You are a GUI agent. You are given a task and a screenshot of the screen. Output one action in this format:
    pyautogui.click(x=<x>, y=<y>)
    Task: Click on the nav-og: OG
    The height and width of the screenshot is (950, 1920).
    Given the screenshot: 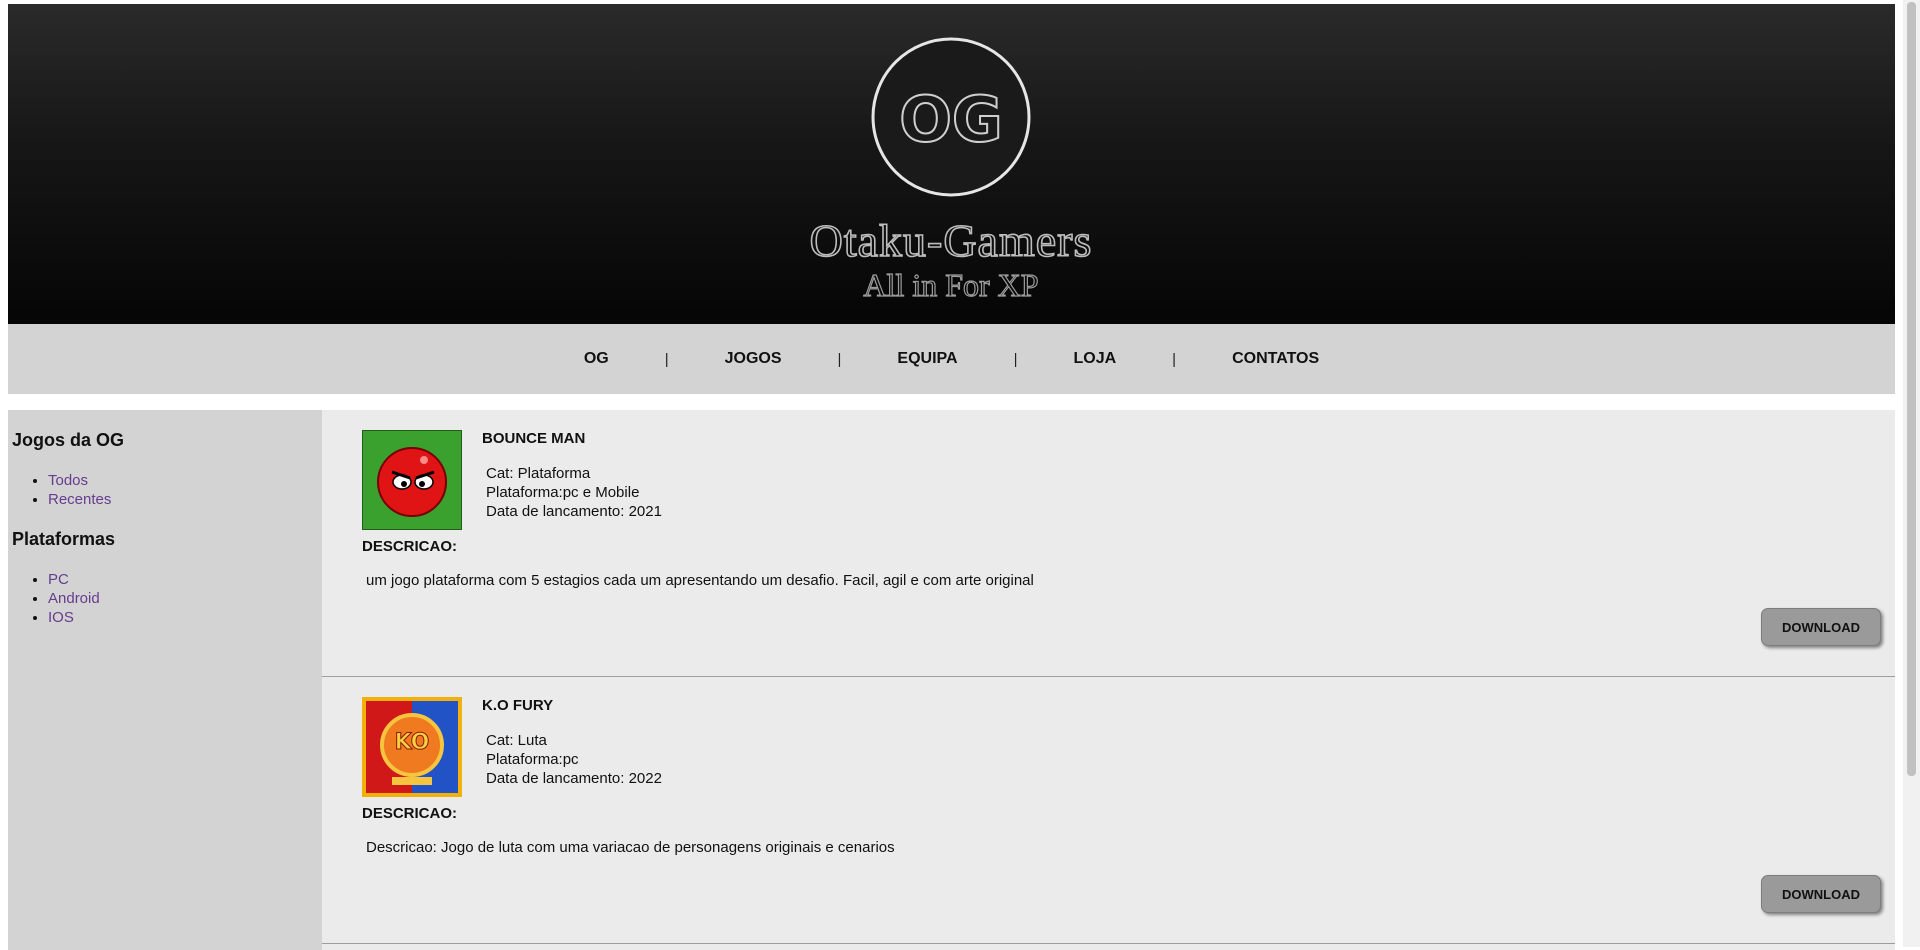 What is the action you would take?
    pyautogui.click(x=596, y=359)
    